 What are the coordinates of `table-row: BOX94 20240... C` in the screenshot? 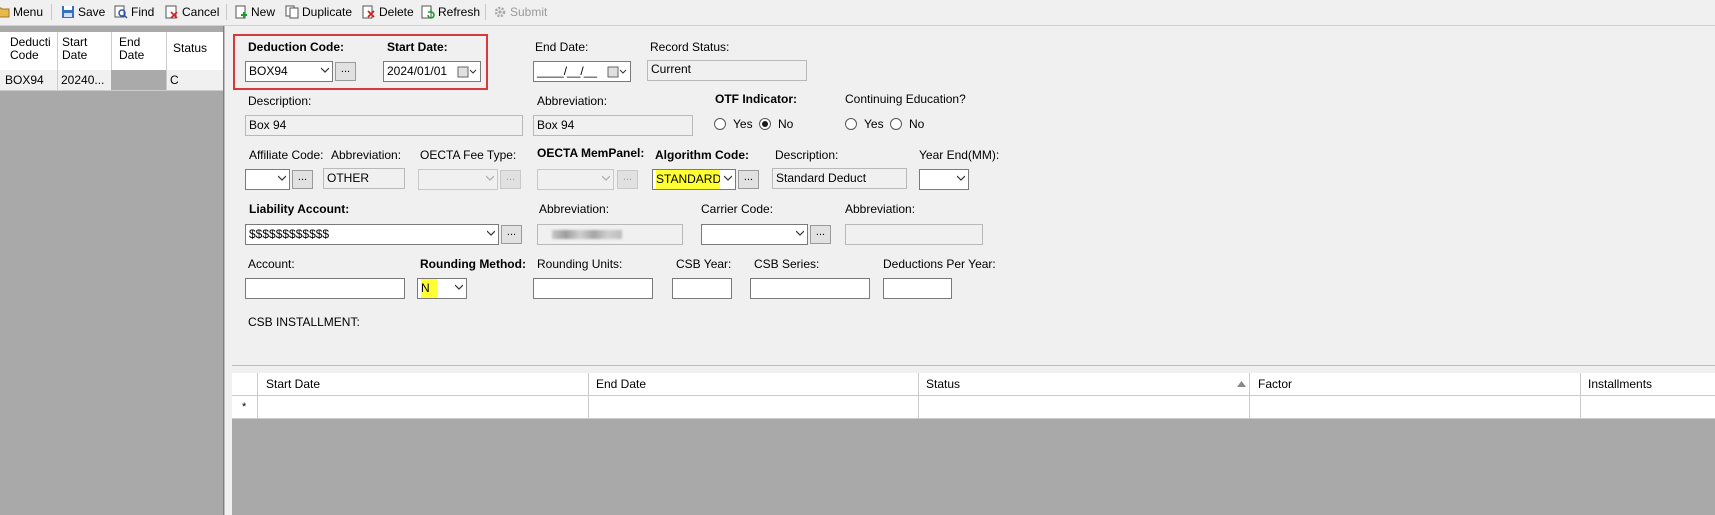 It's located at (111, 80).